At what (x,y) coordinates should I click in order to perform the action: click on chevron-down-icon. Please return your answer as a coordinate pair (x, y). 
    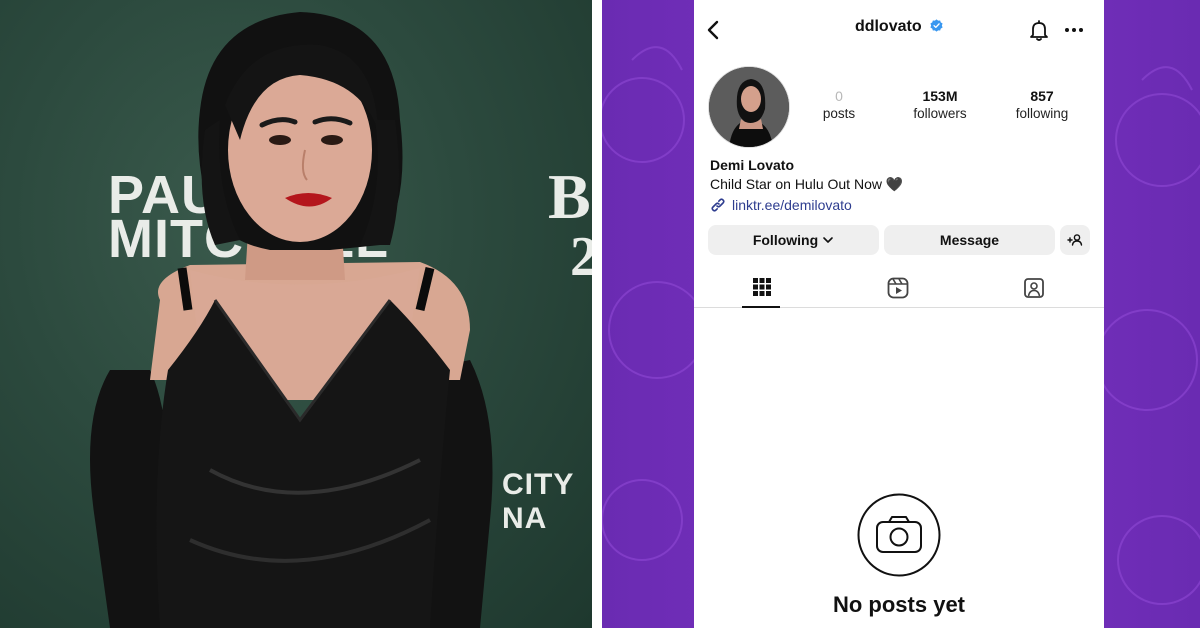
    Looking at the image, I should click on (828, 240).